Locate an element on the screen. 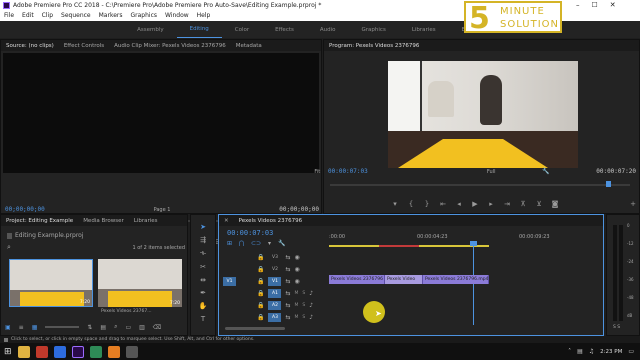 This screenshot has height=360, width=640. track-a2-target: A2 is located at coordinates (275, 305).